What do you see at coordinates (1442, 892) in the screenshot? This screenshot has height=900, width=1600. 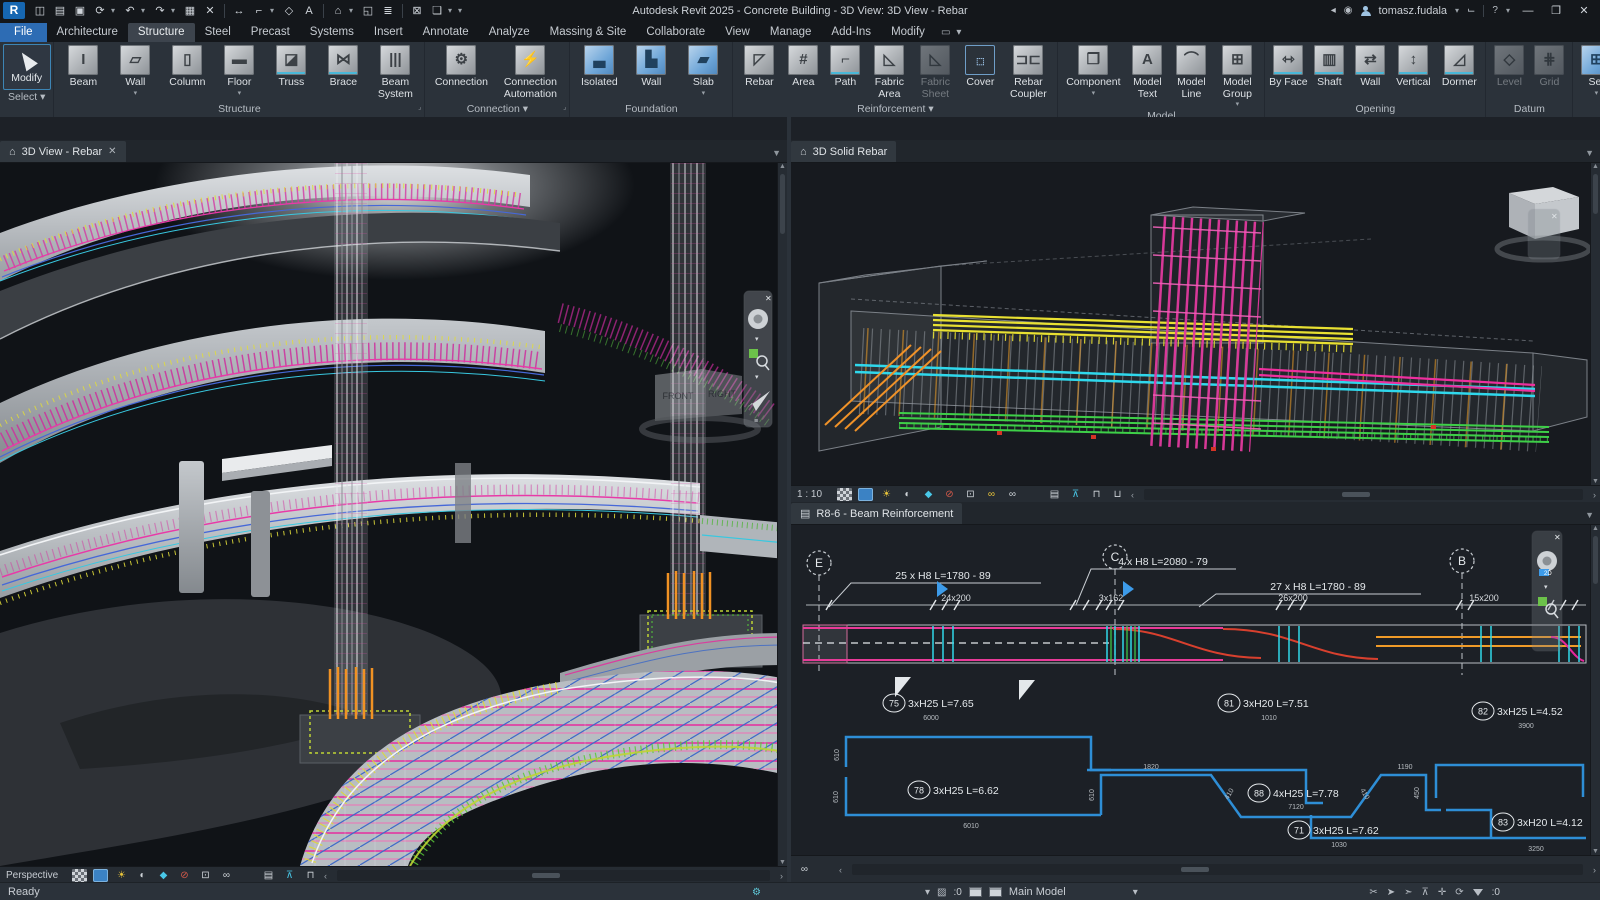 I see `select-by-face-icon: ✛` at bounding box center [1442, 892].